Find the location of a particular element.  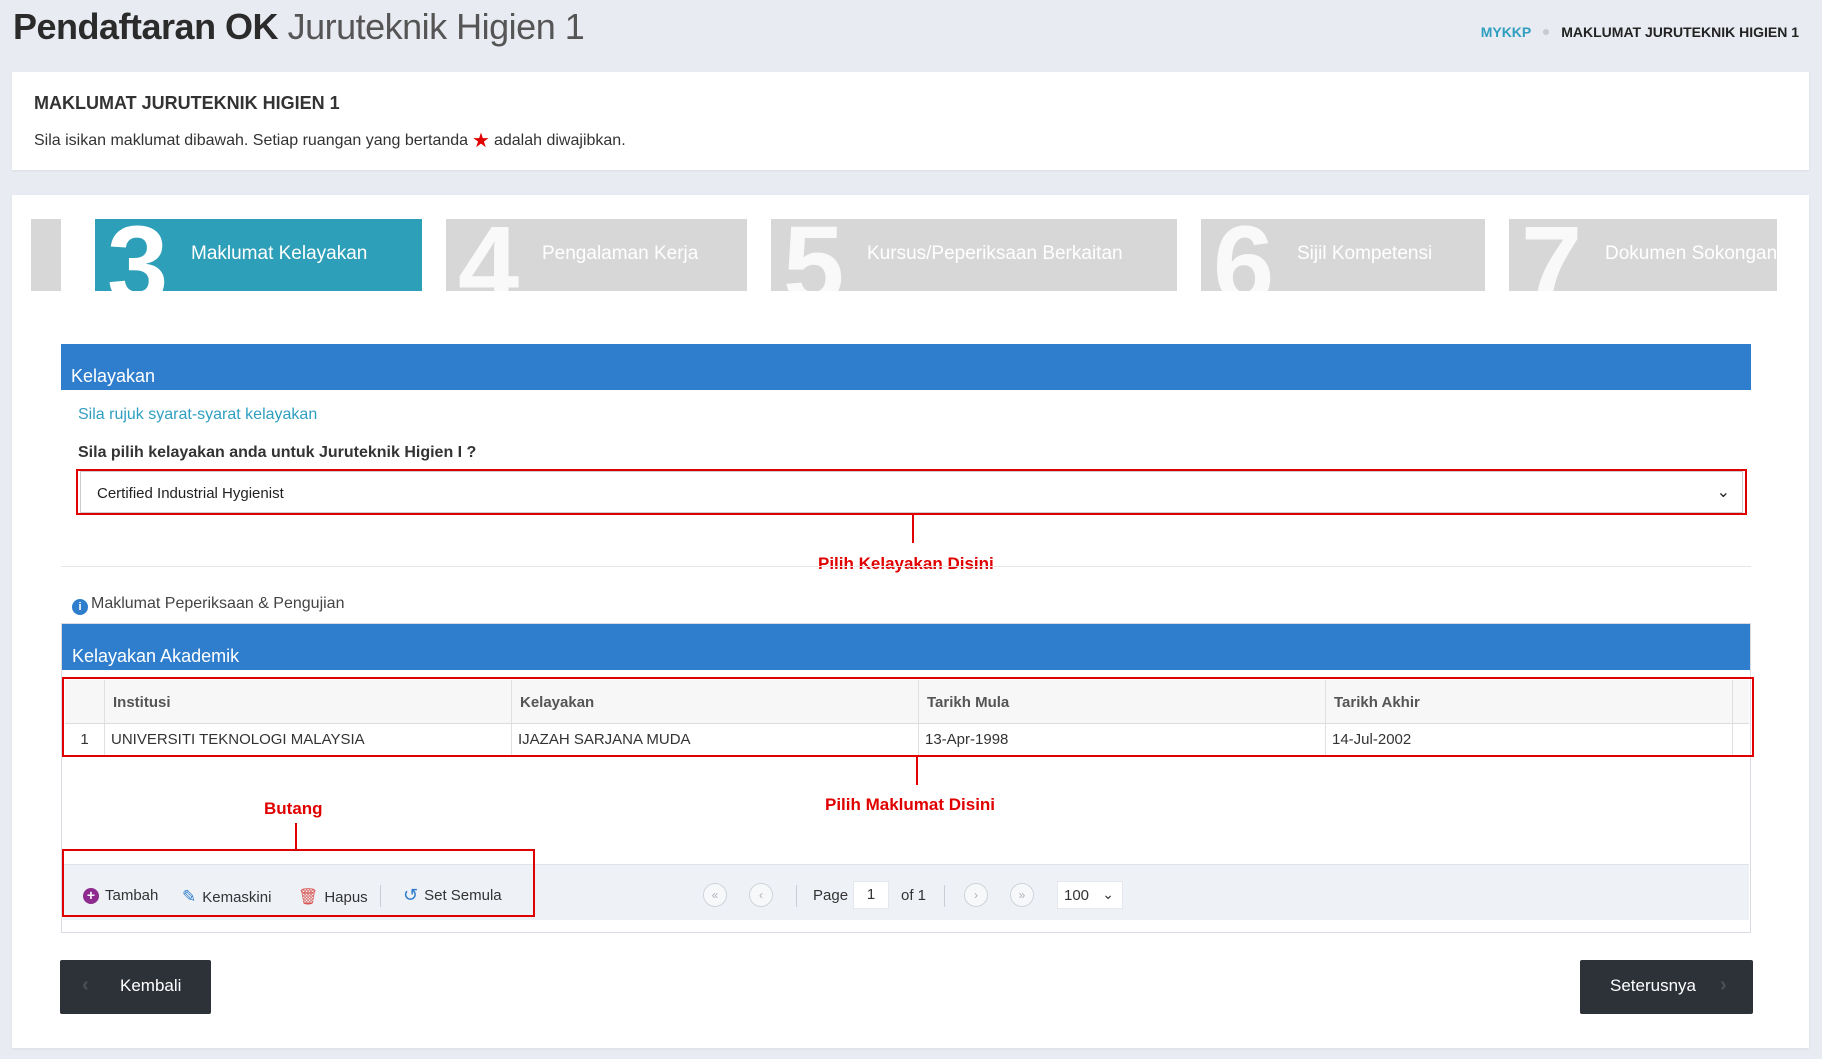

step-number: 7 is located at coordinates (1552, 255).